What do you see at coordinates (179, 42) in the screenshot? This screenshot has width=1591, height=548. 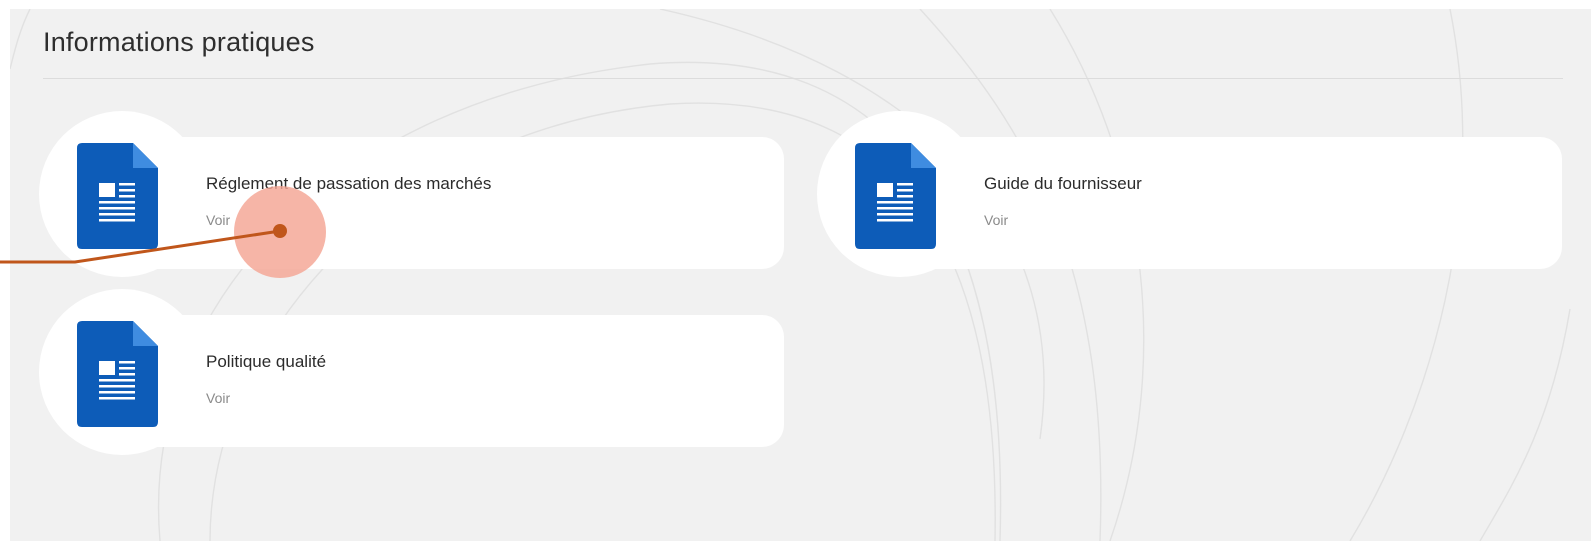 I see `section-title: Informations pratiques` at bounding box center [179, 42].